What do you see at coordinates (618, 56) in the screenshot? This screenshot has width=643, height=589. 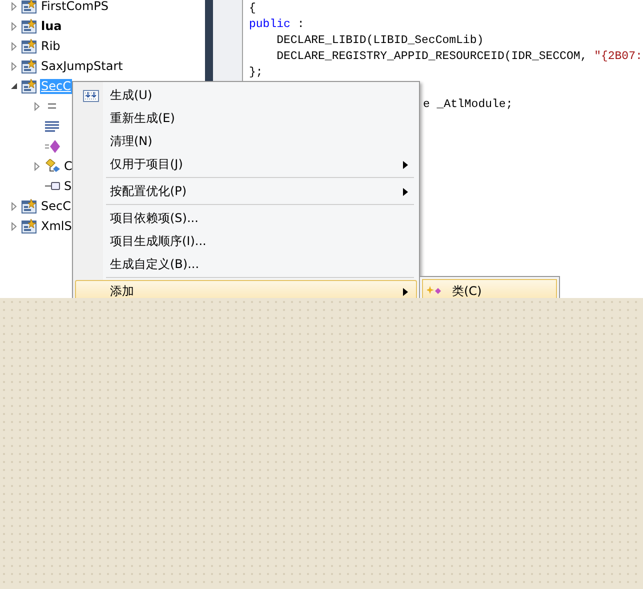 I see `string-literal: "{2B07:` at bounding box center [618, 56].